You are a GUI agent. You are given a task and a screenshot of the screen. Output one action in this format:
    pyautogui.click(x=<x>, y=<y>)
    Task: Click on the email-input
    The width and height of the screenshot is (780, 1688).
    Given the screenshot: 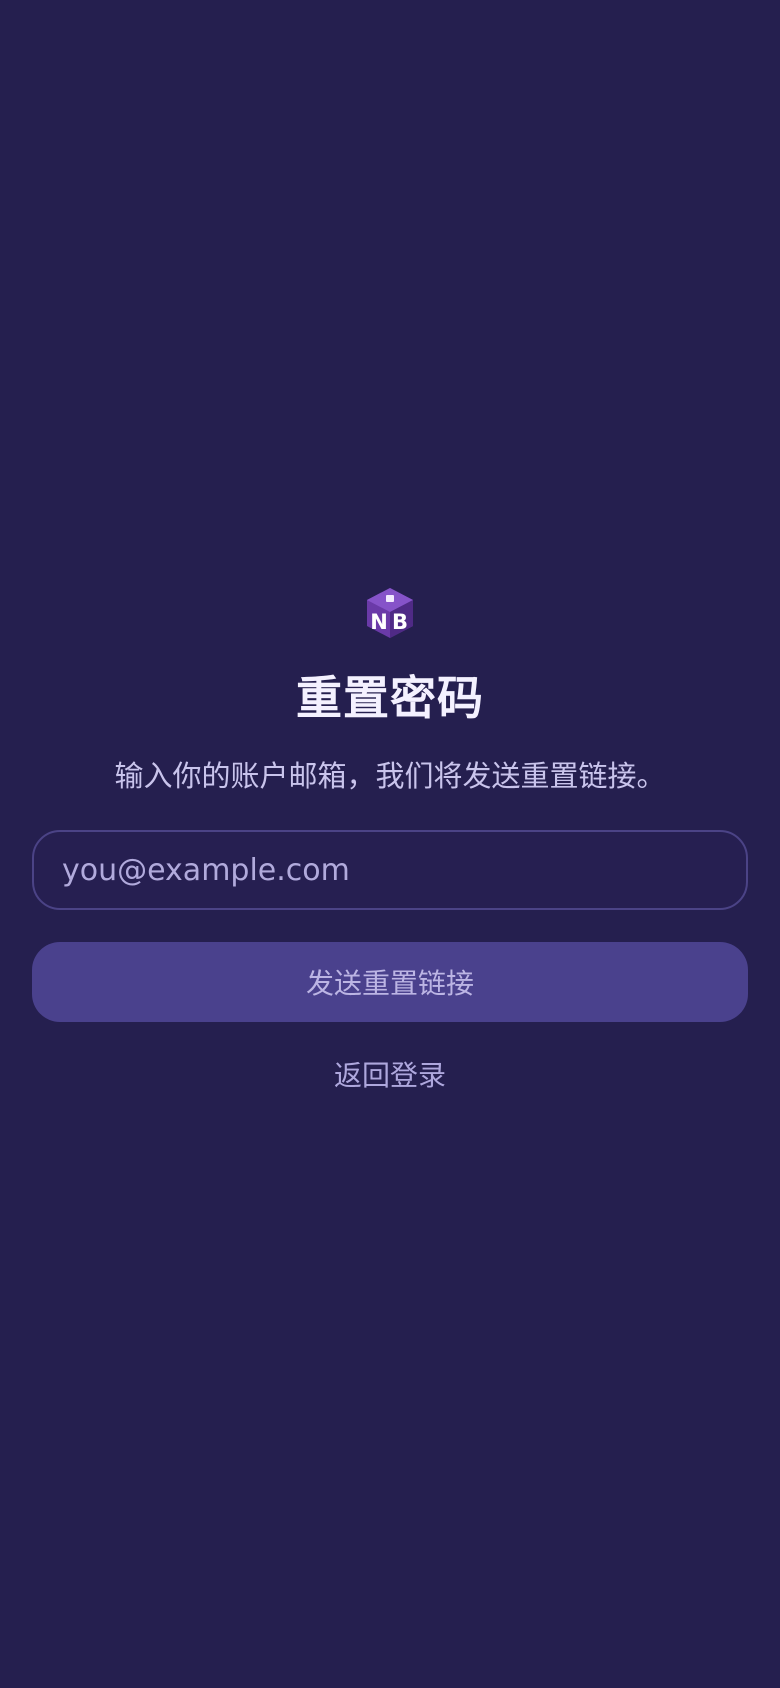 What is the action you would take?
    pyautogui.click(x=390, y=870)
    